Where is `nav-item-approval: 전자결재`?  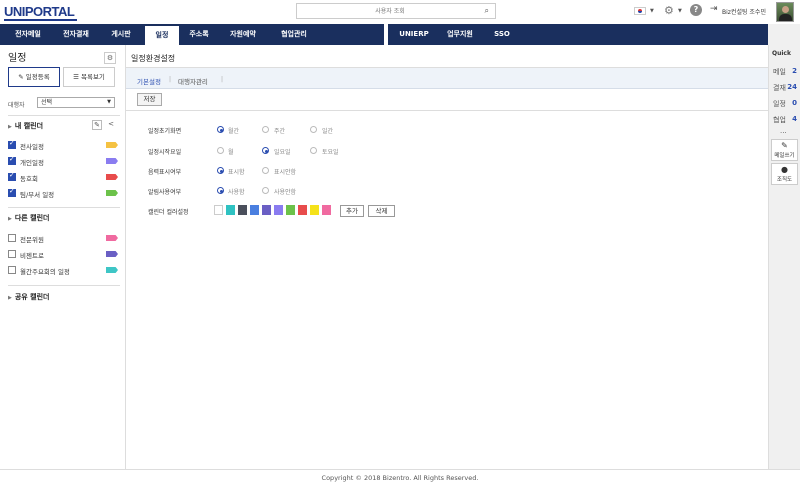 nav-item-approval: 전자결재 is located at coordinates (76, 34).